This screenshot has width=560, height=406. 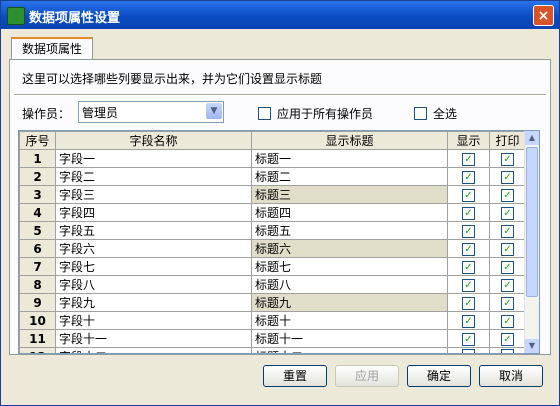 I want to click on column-header: 序号, so click(x=37, y=140).